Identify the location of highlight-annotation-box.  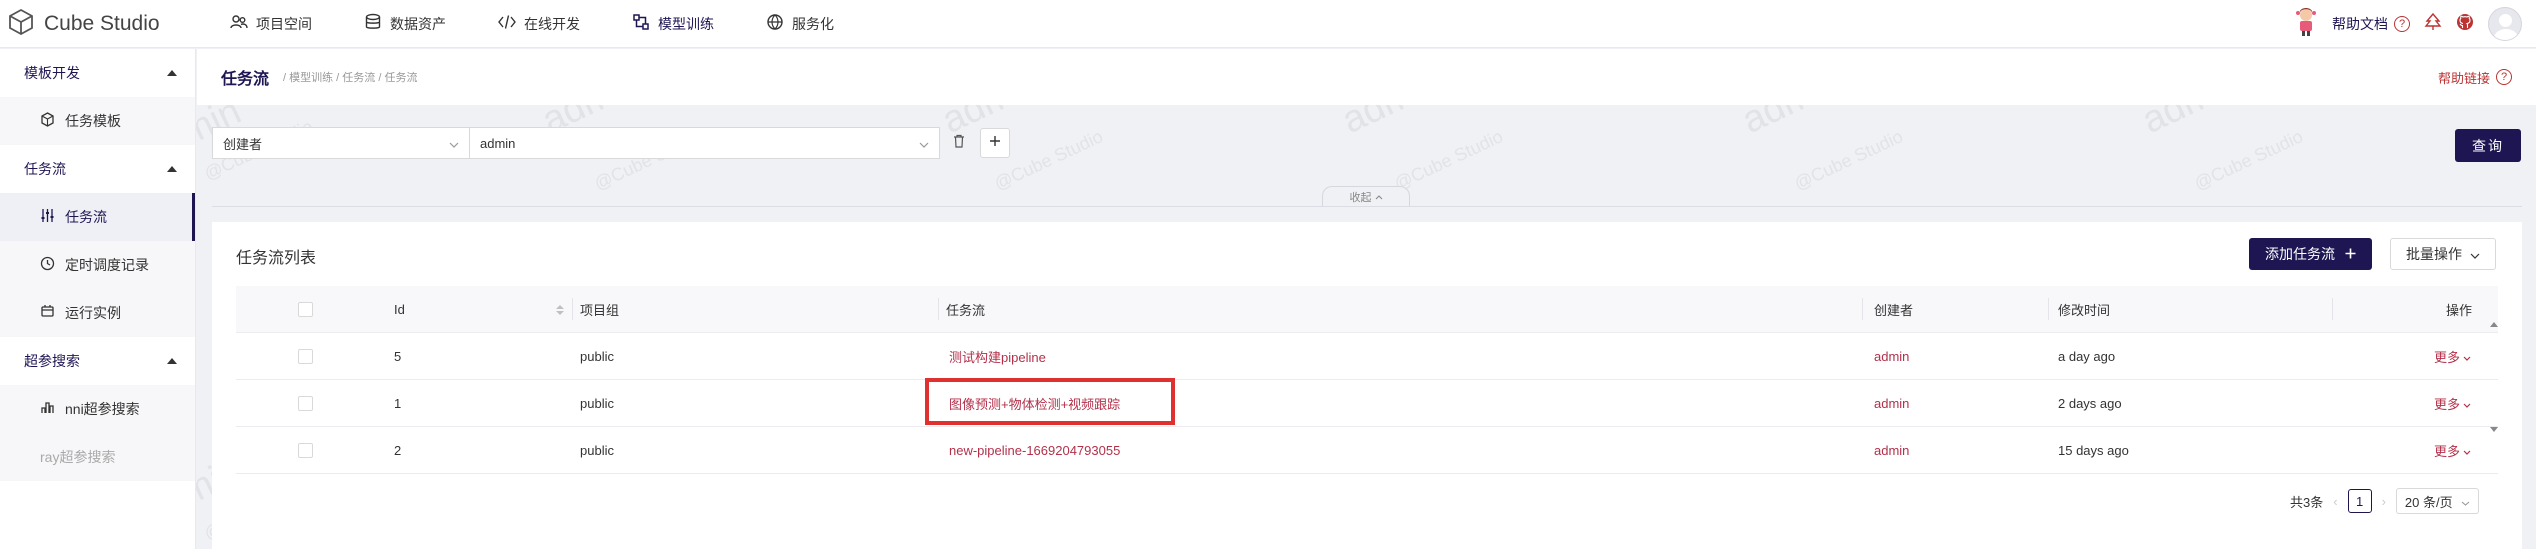
(1050, 401).